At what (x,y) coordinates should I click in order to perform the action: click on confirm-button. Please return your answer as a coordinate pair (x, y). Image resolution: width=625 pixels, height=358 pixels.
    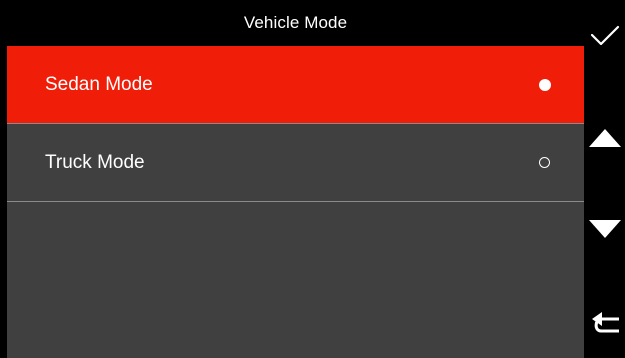
    Looking at the image, I should click on (604, 36).